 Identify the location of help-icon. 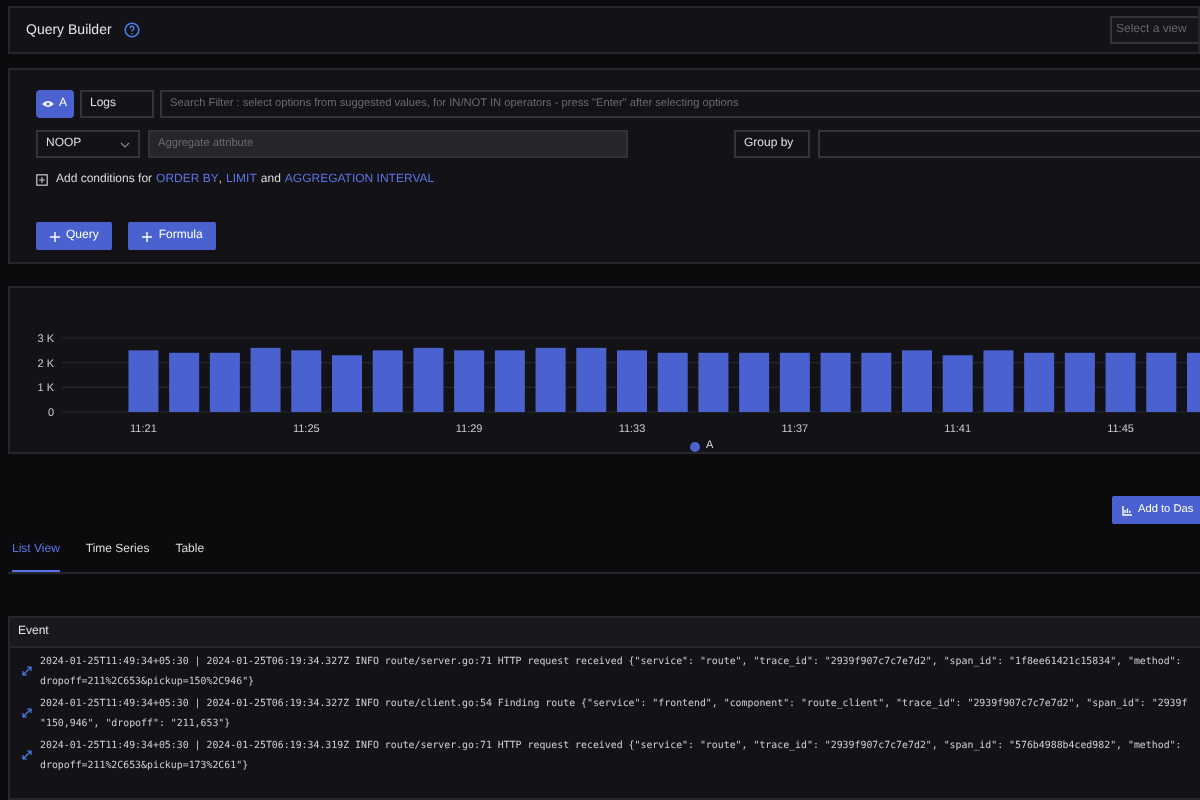
(131, 30).